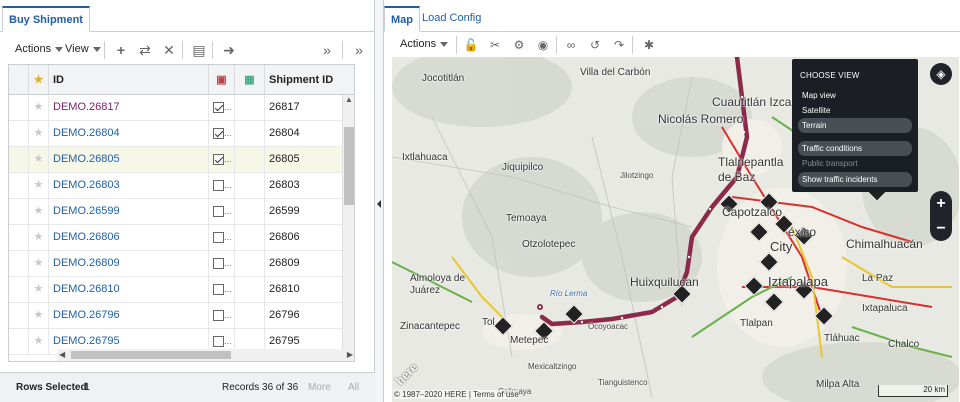 The height and width of the screenshot is (402, 960). What do you see at coordinates (129, 80) in the screenshot?
I see `id-column-header: ID` at bounding box center [129, 80].